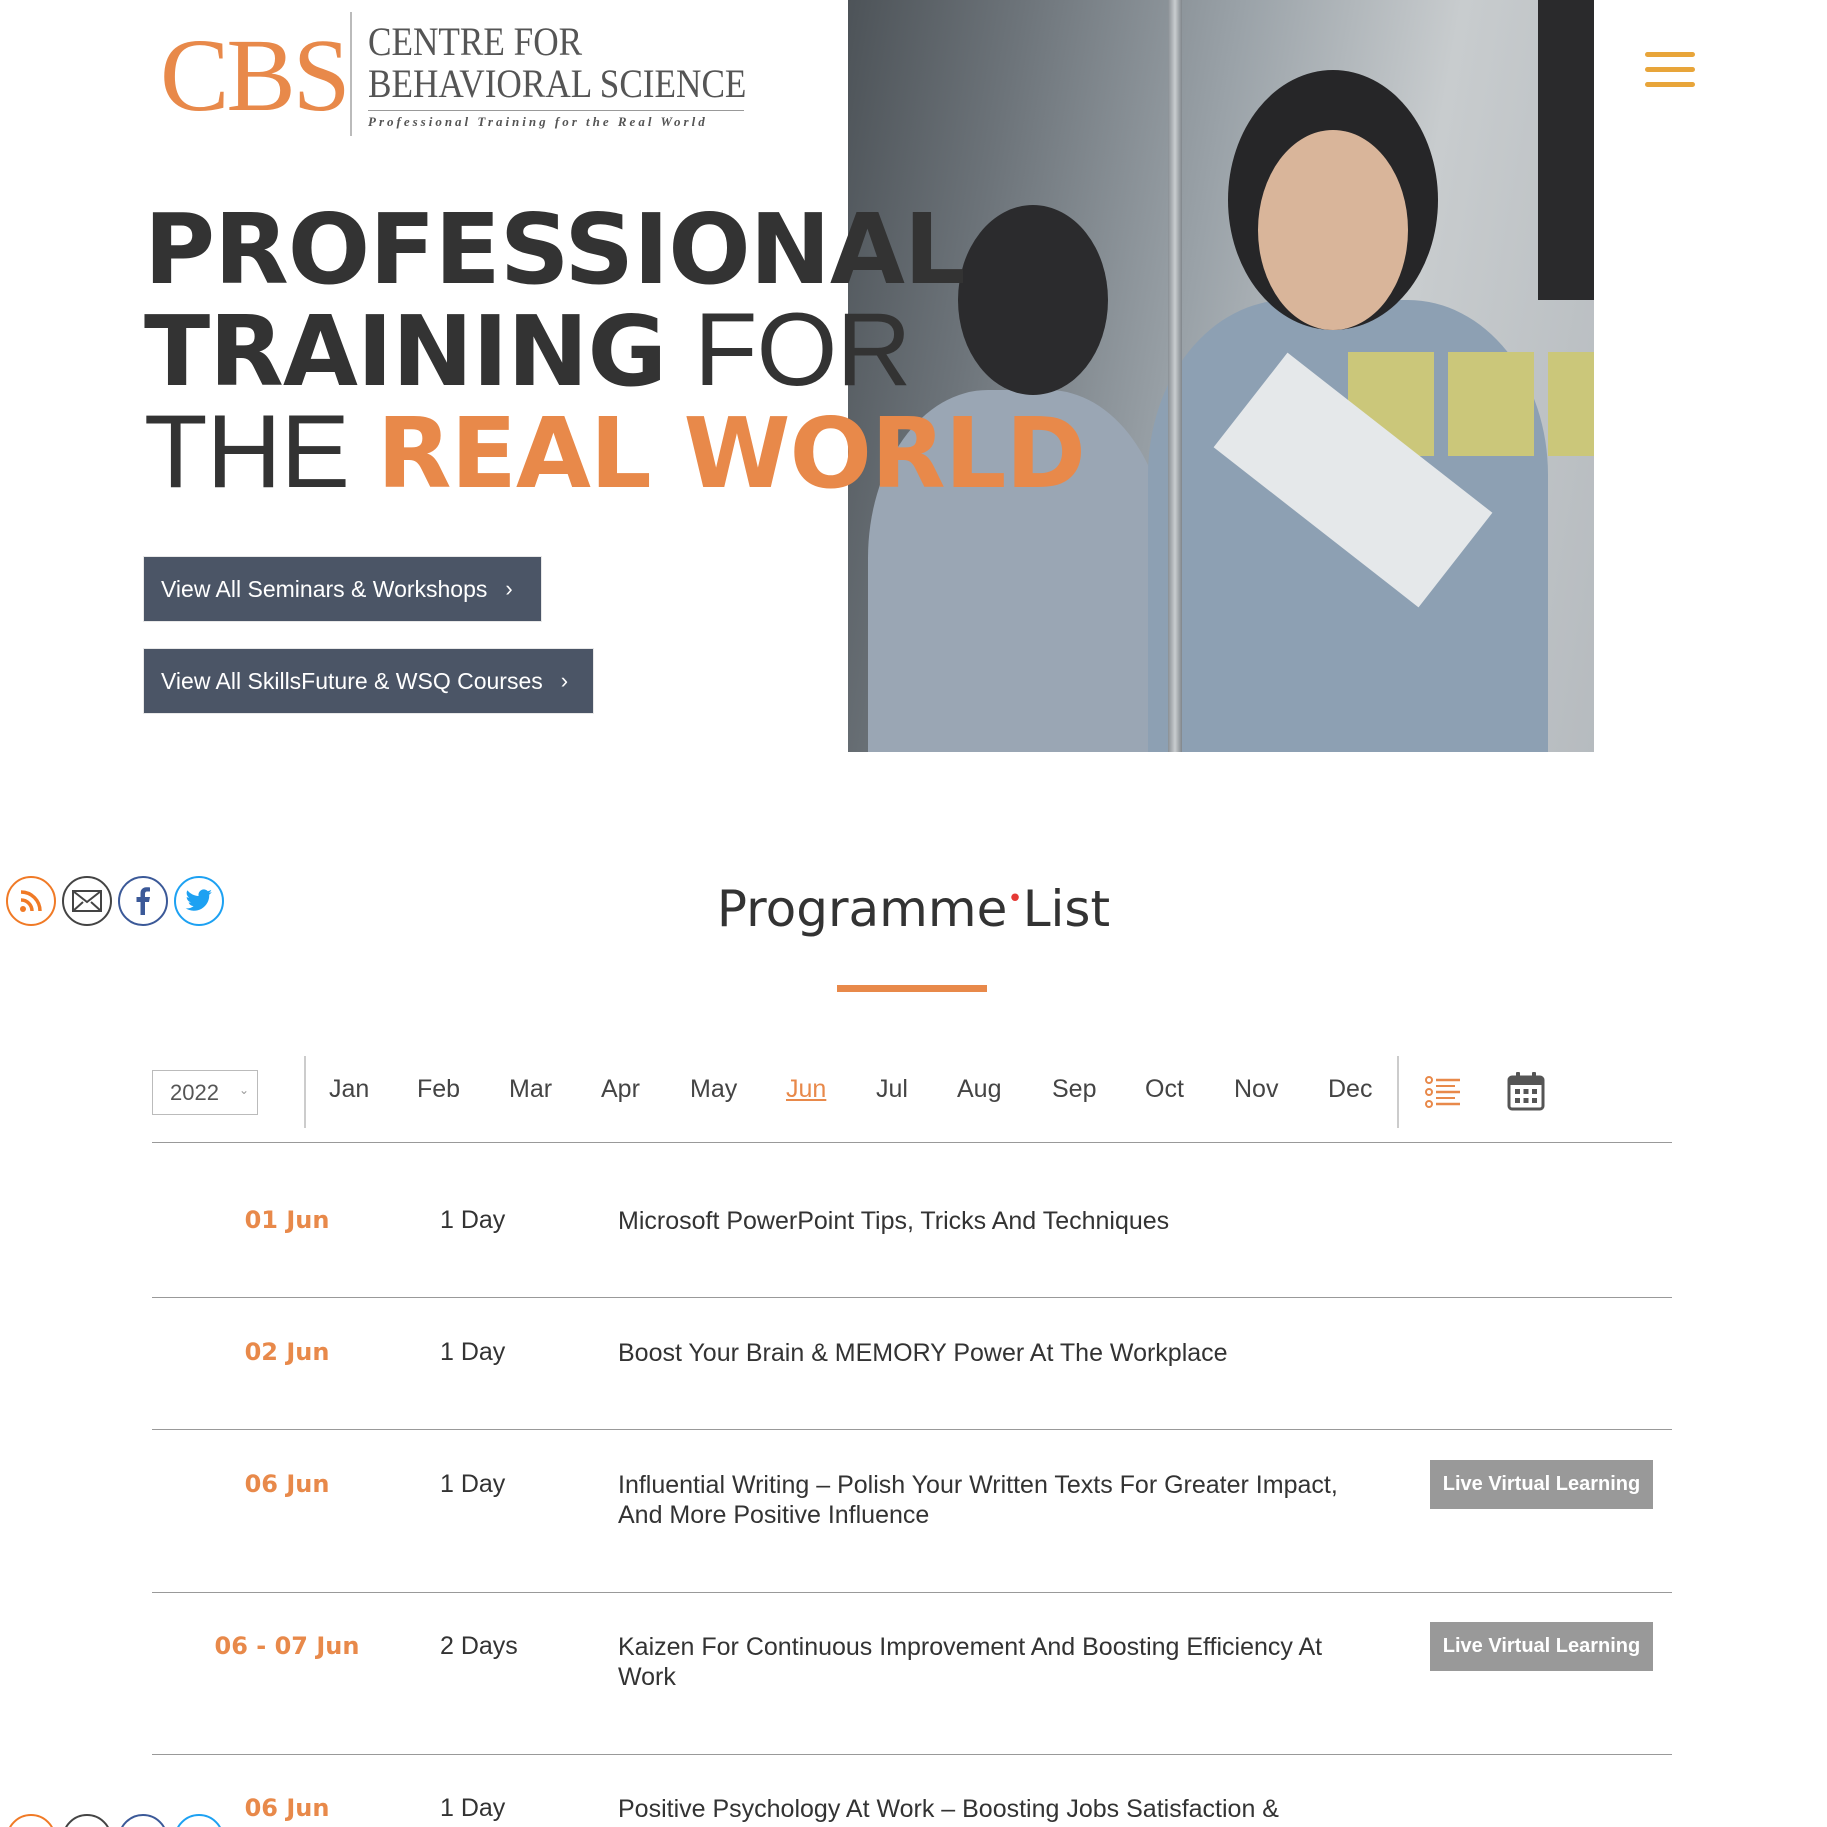 The width and height of the screenshot is (1827, 1827). I want to click on headline-line-3-orange: REAL WORLD, so click(731, 453).